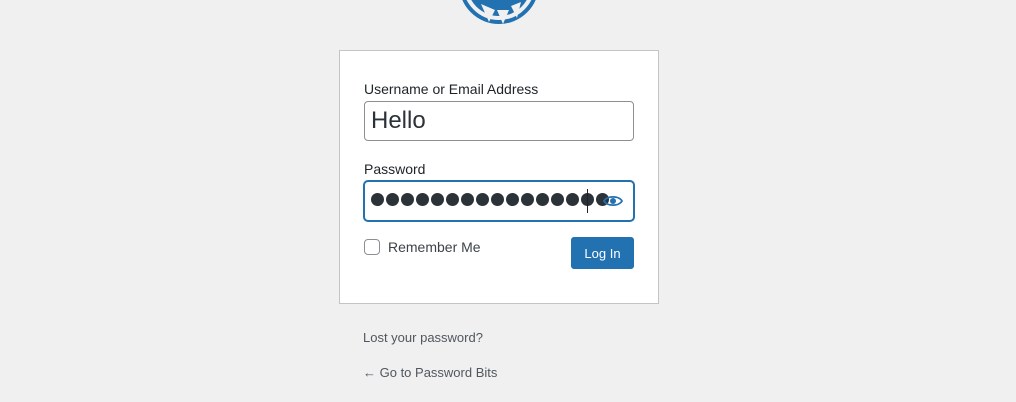 Image resolution: width=1016 pixels, height=402 pixels. I want to click on password-mask, so click(490, 199).